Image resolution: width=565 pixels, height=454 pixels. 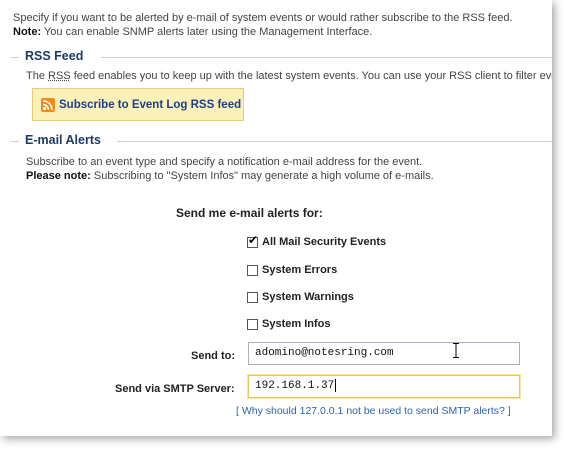 I want to click on rss-abbr: RSS, so click(x=59, y=76).